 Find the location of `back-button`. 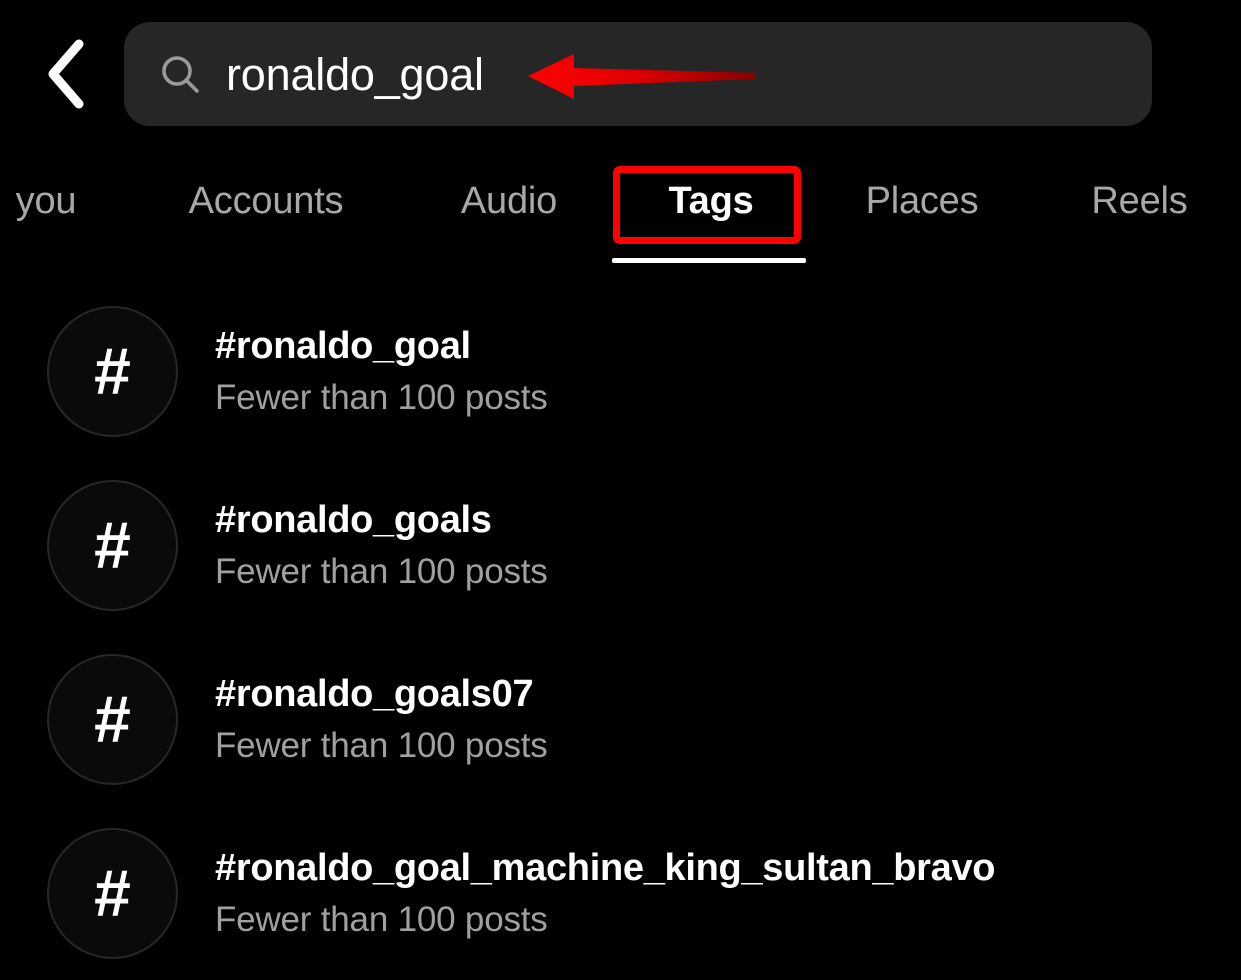

back-button is located at coordinates (66, 74).